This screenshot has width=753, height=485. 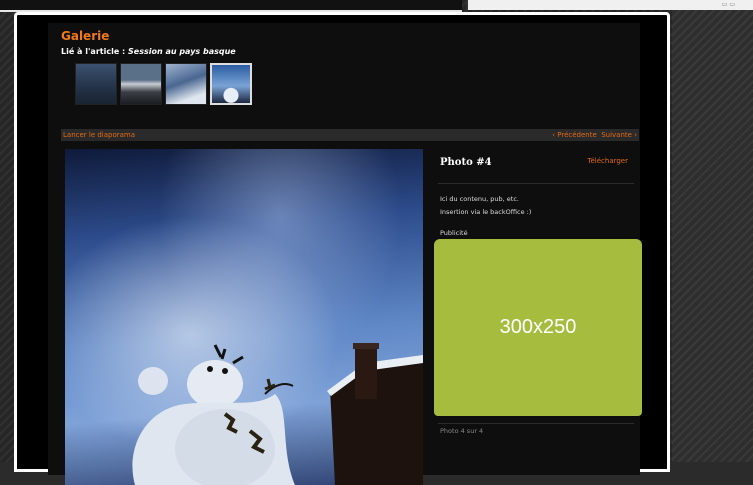 I want to click on related-article-link: Session au pays basque, so click(x=182, y=51).